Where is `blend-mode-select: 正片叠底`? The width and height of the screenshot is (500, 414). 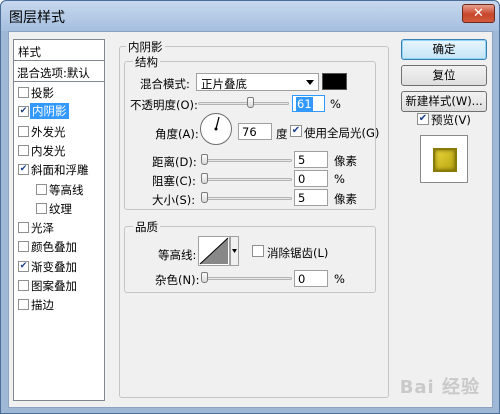 blend-mode-select: 正片叠底 is located at coordinates (257, 82).